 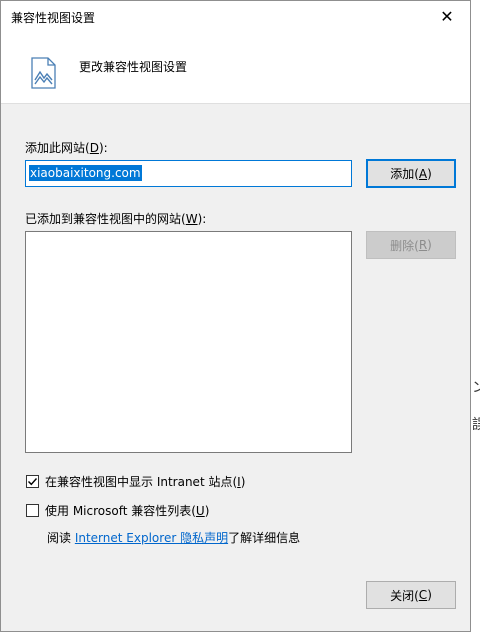 What do you see at coordinates (57, 148) in the screenshot?
I see `add-site-label-text: 添加此网站(` at bounding box center [57, 148].